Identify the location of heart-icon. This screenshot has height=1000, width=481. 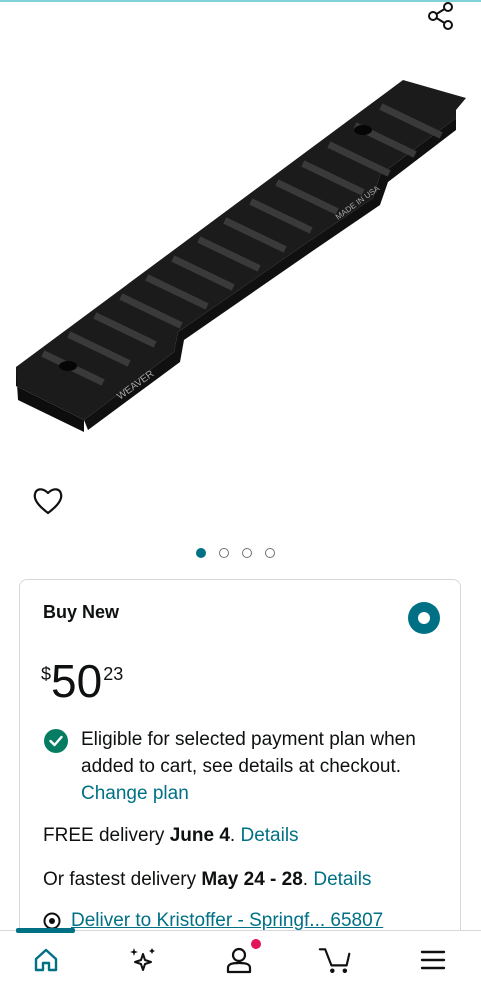
(48, 501).